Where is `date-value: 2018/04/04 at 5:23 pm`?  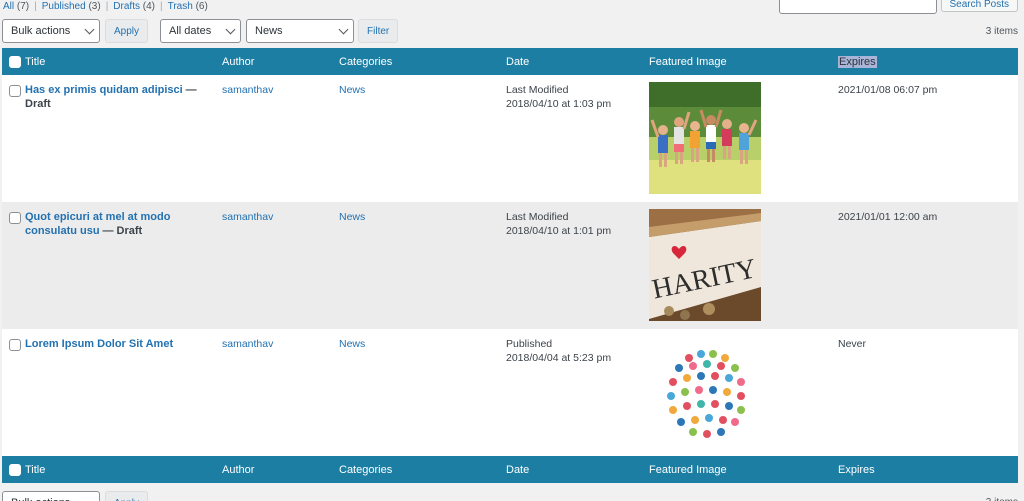 date-value: 2018/04/04 at 5:23 pm is located at coordinates (559, 358).